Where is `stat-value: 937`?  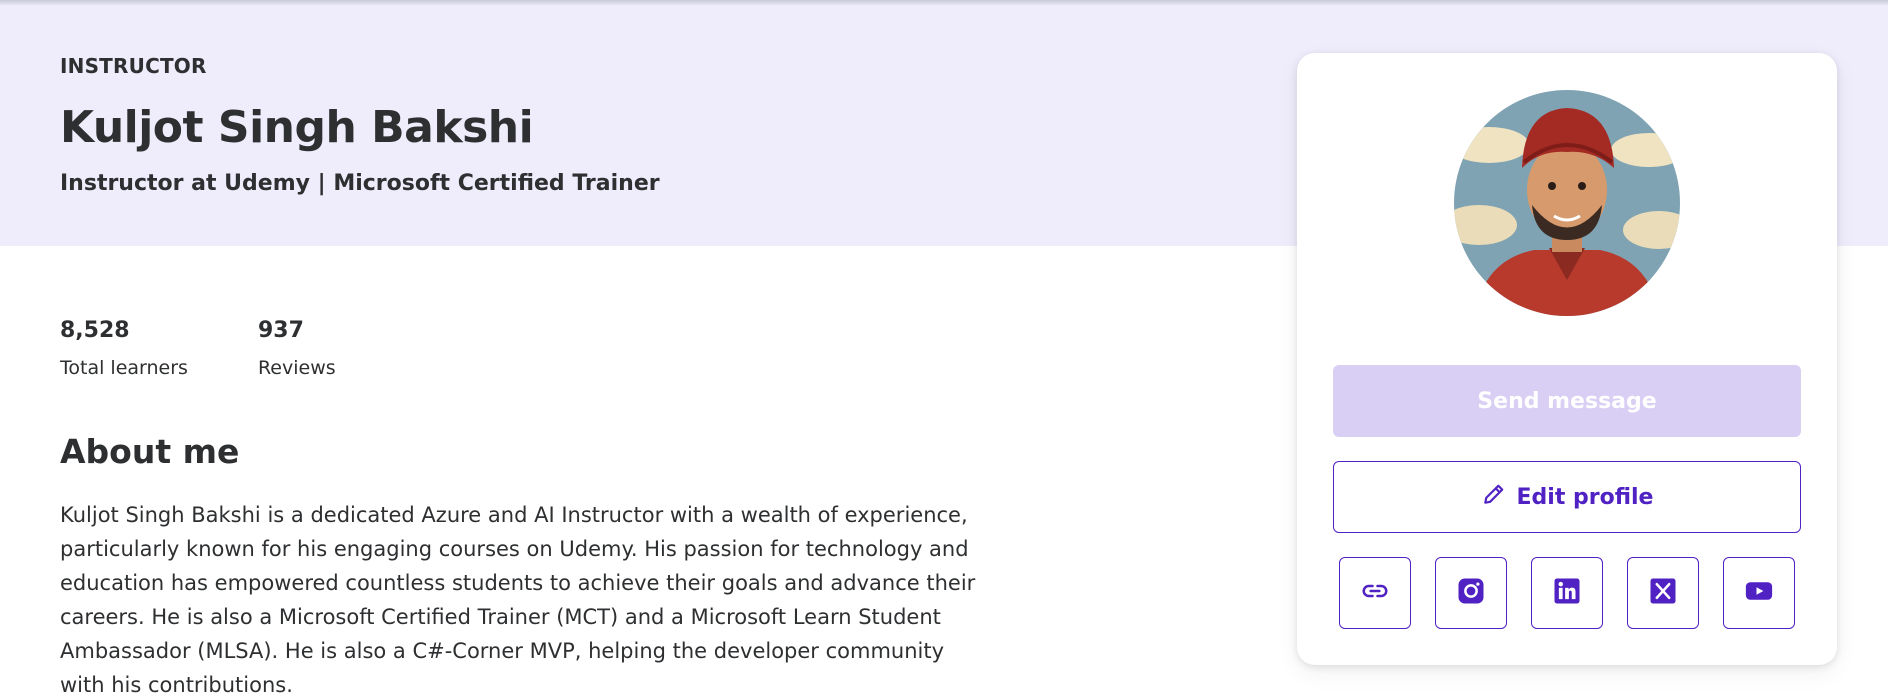 stat-value: 937 is located at coordinates (280, 330).